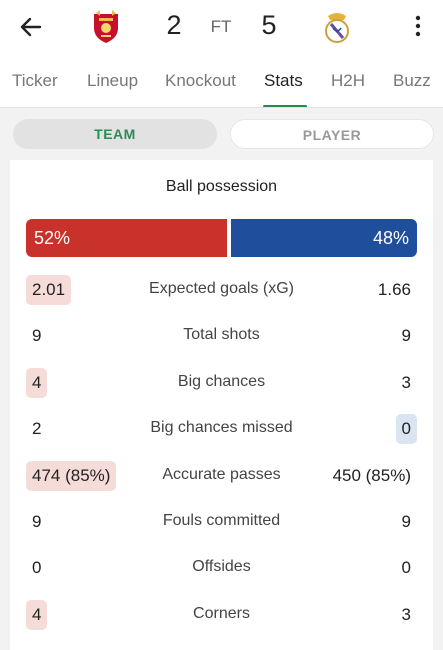 This screenshot has width=443, height=650. I want to click on stat-away-value: 450 (85%), so click(371, 475).